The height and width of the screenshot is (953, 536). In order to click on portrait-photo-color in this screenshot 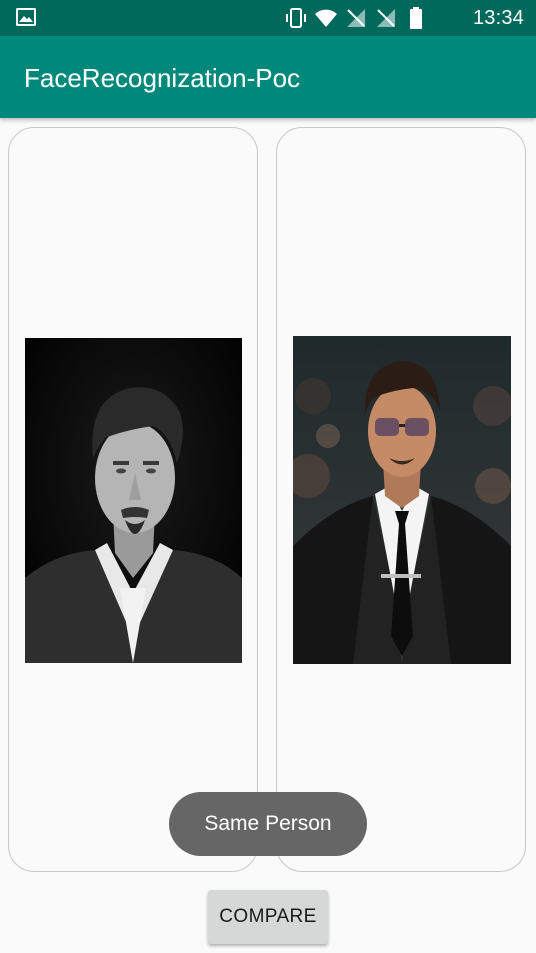, I will do `click(402, 500)`.